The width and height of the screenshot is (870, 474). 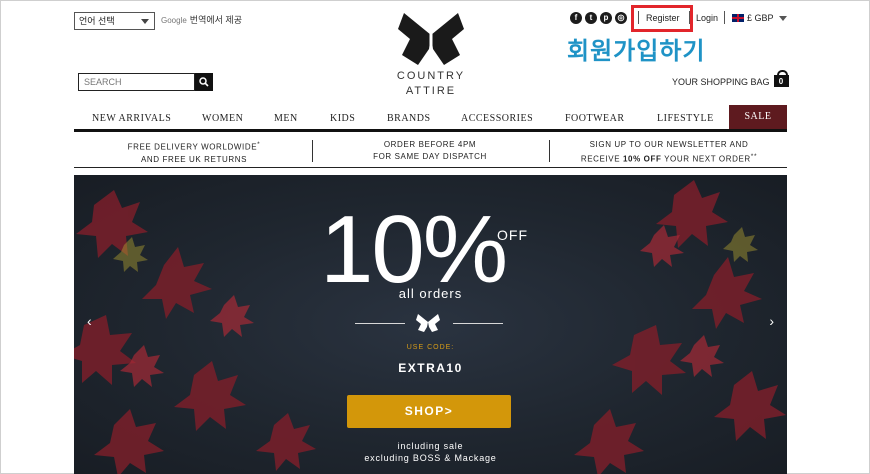 I want to click on social-links: f t p ◎, so click(x=598, y=18).